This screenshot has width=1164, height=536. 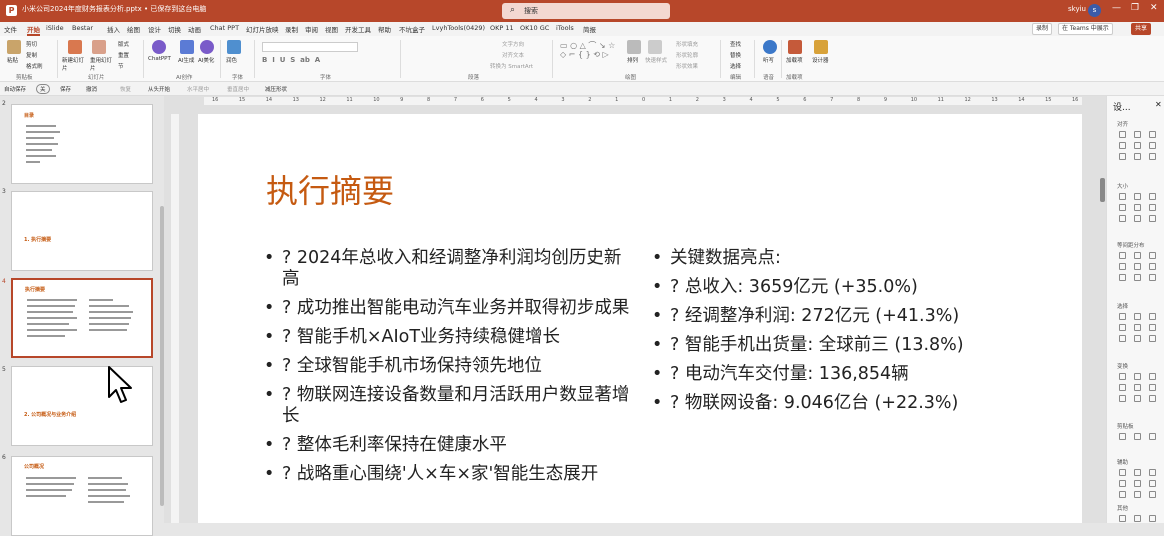 I want to click on vertical-ruler, so click(x=175, y=318).